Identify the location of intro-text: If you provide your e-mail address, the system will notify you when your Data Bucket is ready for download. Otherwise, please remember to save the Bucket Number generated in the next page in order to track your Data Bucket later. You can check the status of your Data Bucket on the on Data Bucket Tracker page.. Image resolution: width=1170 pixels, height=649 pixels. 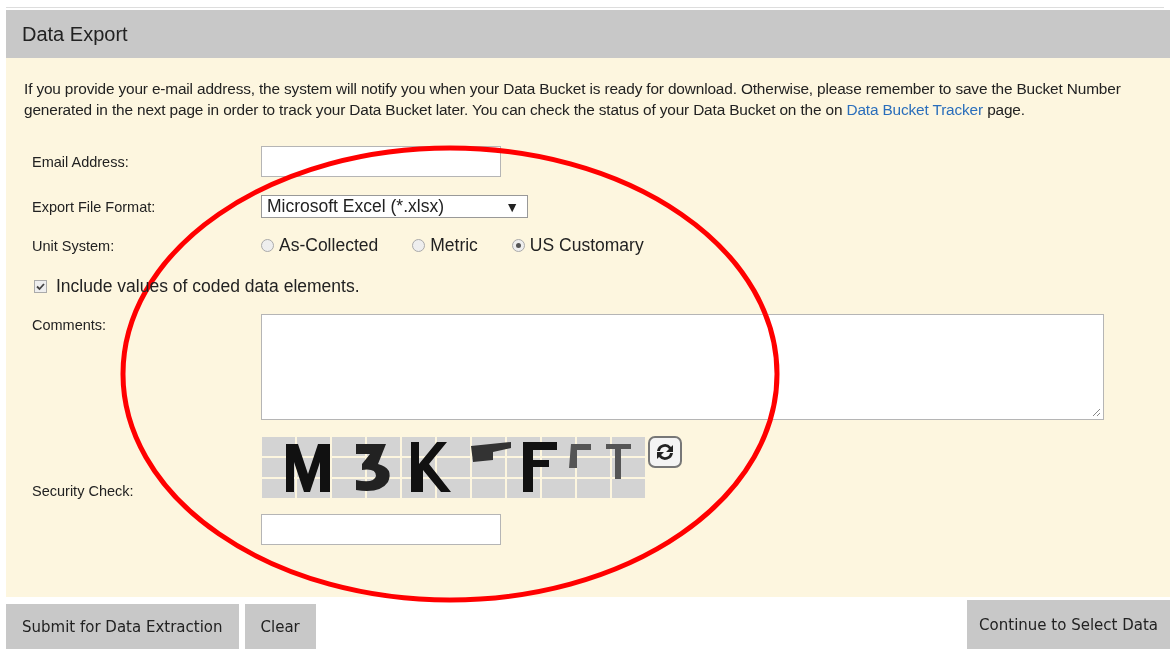
(573, 99).